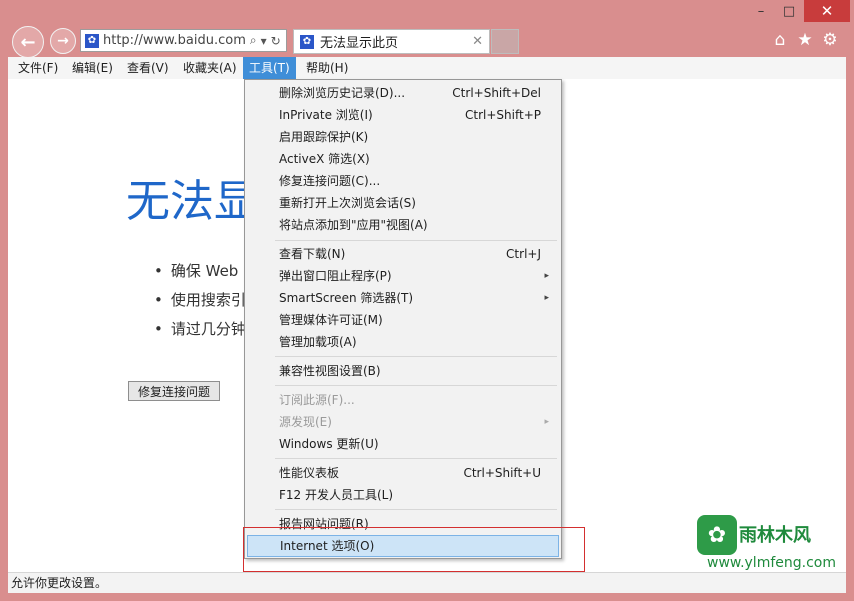 The height and width of the screenshot is (601, 854). I want to click on menu-file: 文件(F), so click(38, 68).